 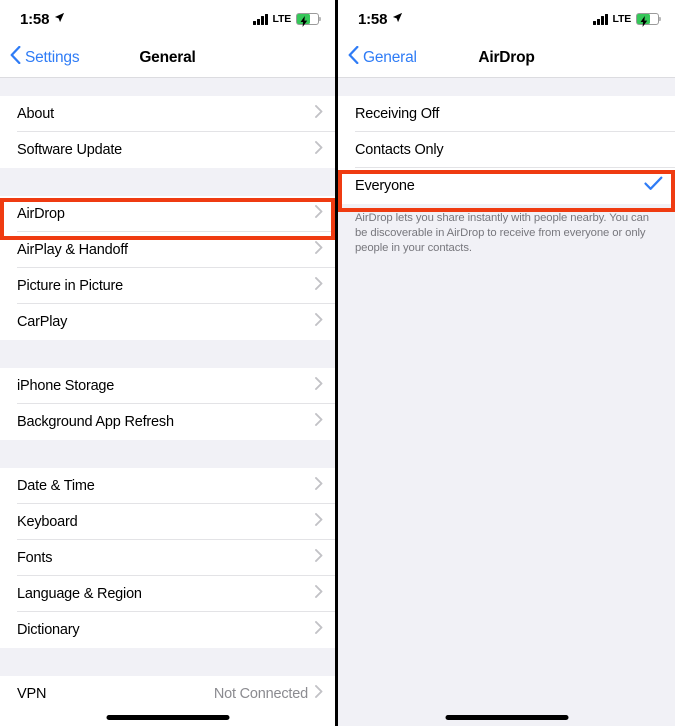 What do you see at coordinates (506, 58) in the screenshot?
I see `navigation-bar: General AirDrop` at bounding box center [506, 58].